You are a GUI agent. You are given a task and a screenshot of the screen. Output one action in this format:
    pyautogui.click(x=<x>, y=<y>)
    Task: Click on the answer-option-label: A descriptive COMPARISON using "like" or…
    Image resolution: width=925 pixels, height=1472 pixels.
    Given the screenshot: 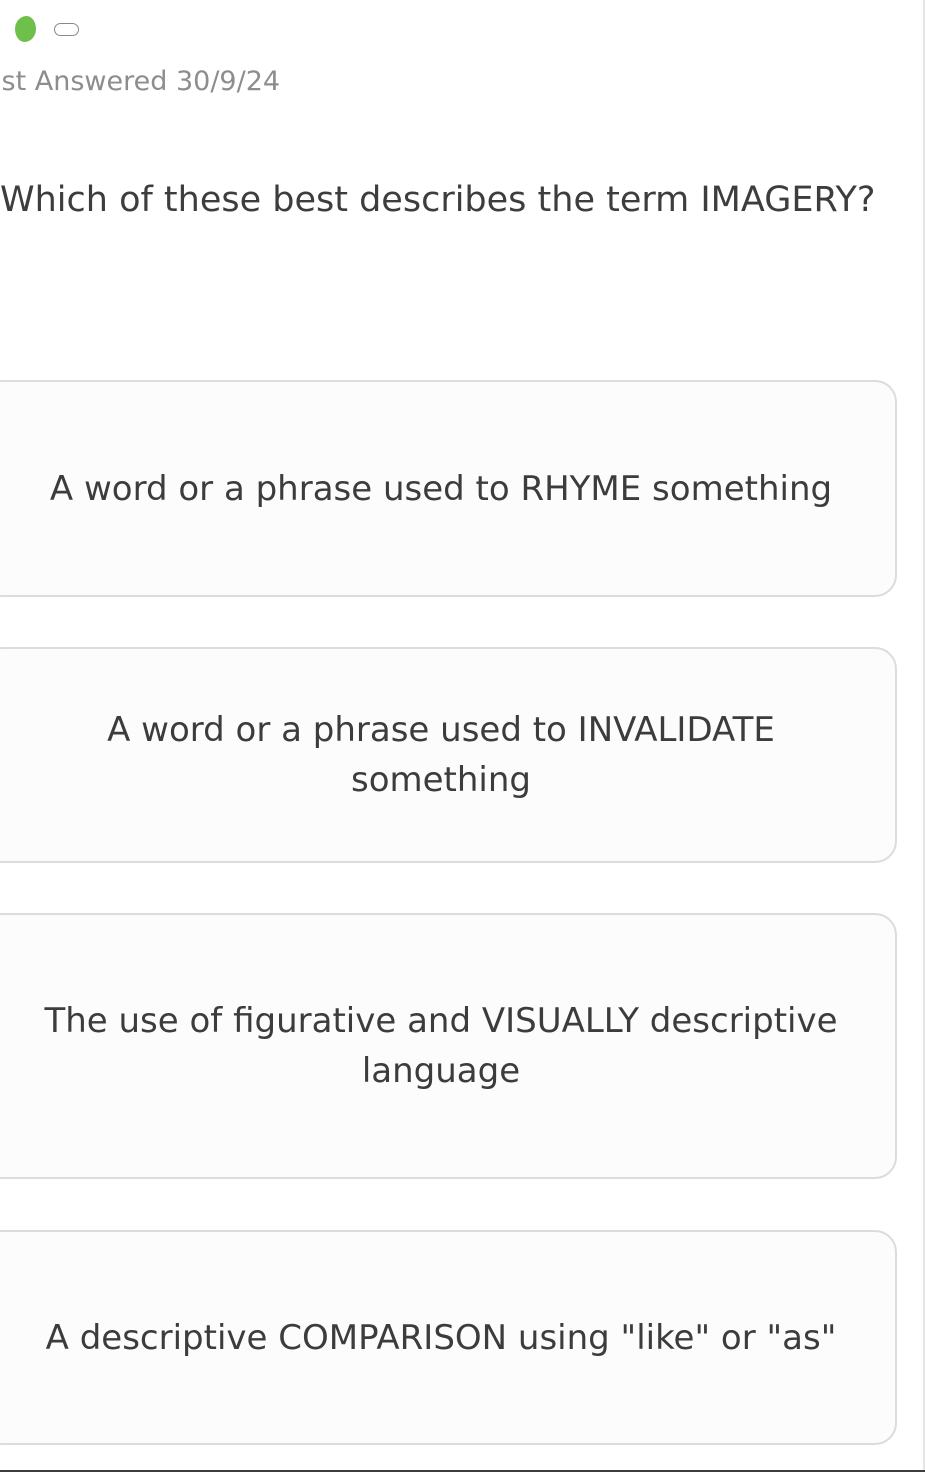 What is the action you would take?
    pyautogui.click(x=441, y=1337)
    